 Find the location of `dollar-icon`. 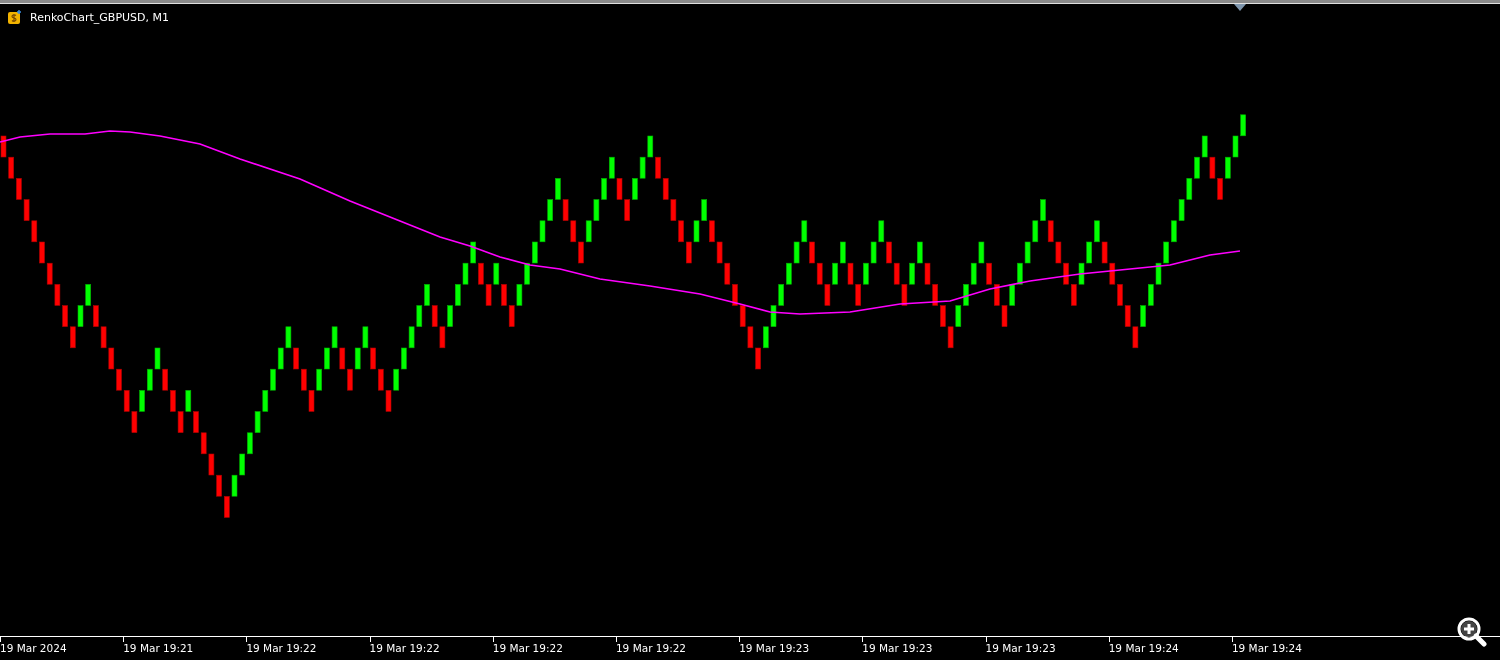

dollar-icon is located at coordinates (15, 17).